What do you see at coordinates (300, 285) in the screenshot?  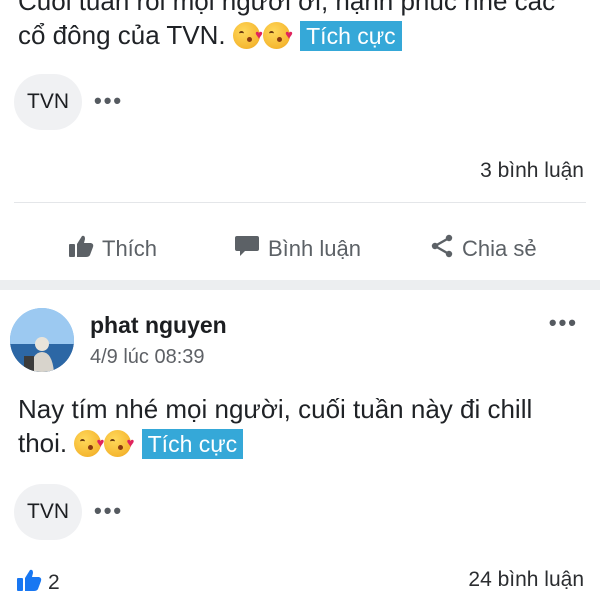 I see `post-separator` at bounding box center [300, 285].